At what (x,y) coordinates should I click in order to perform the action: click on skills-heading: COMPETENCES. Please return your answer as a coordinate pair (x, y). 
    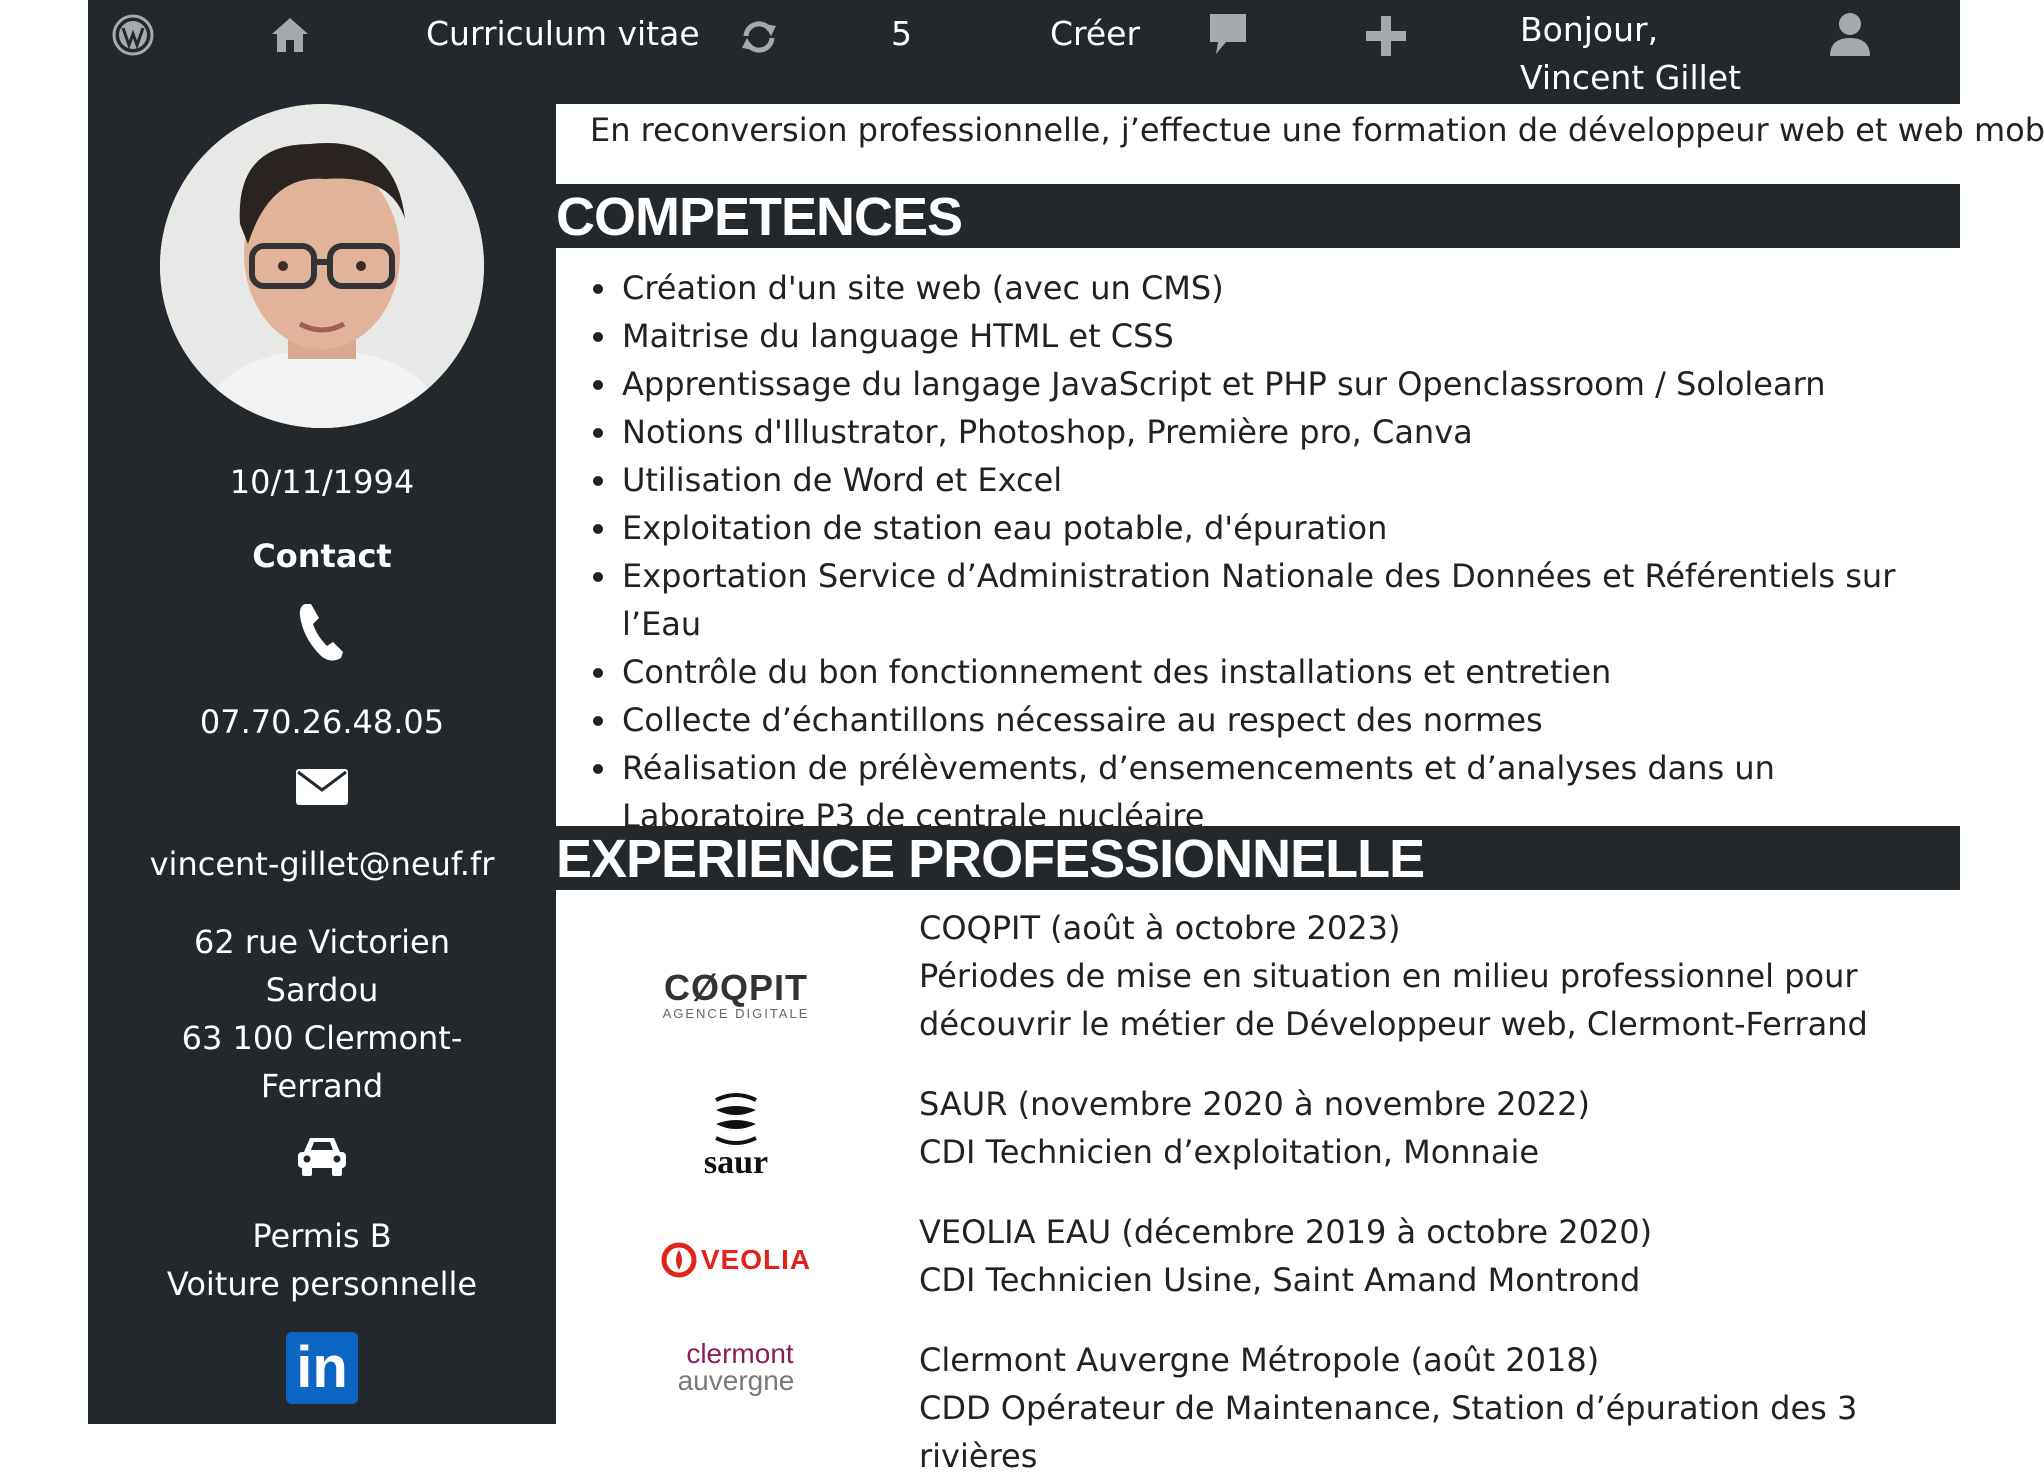
    Looking at the image, I should click on (1258, 216).